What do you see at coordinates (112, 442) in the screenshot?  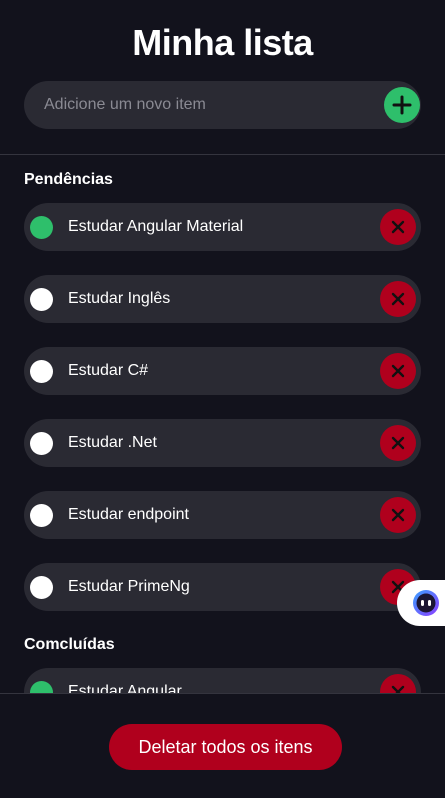 I see `item-label: Estudar .Net` at bounding box center [112, 442].